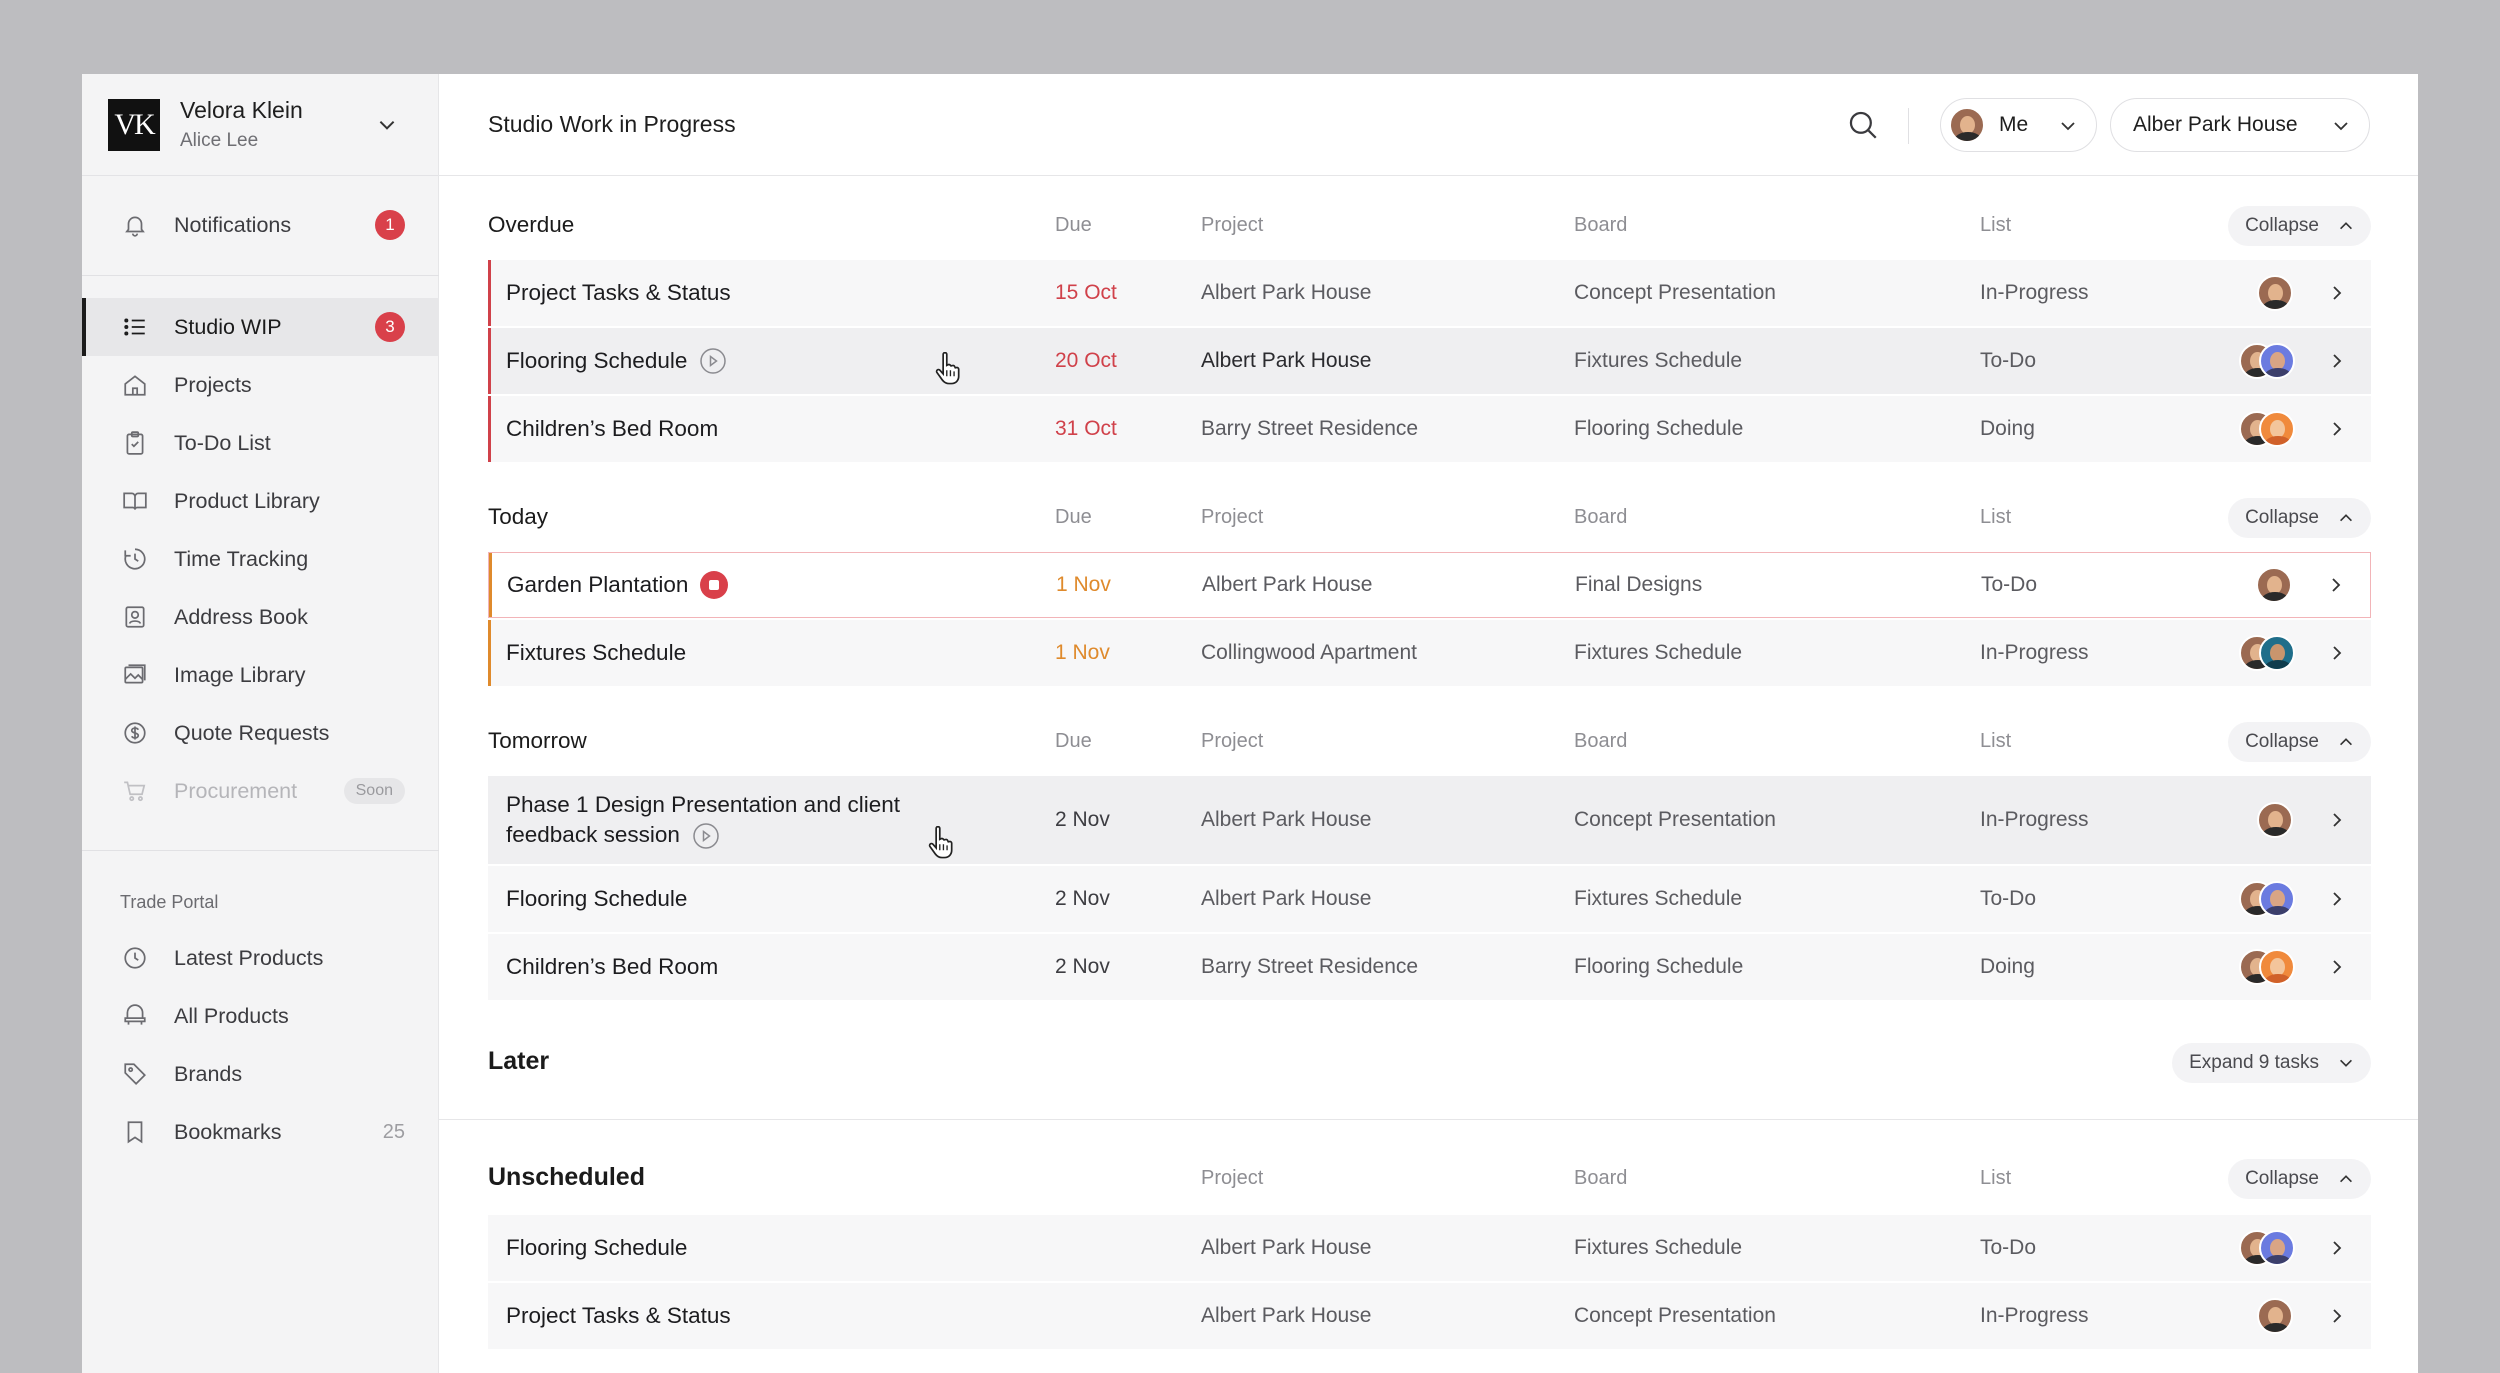 The height and width of the screenshot is (1373, 2500). I want to click on task-title-continued: feedback session, so click(593, 834).